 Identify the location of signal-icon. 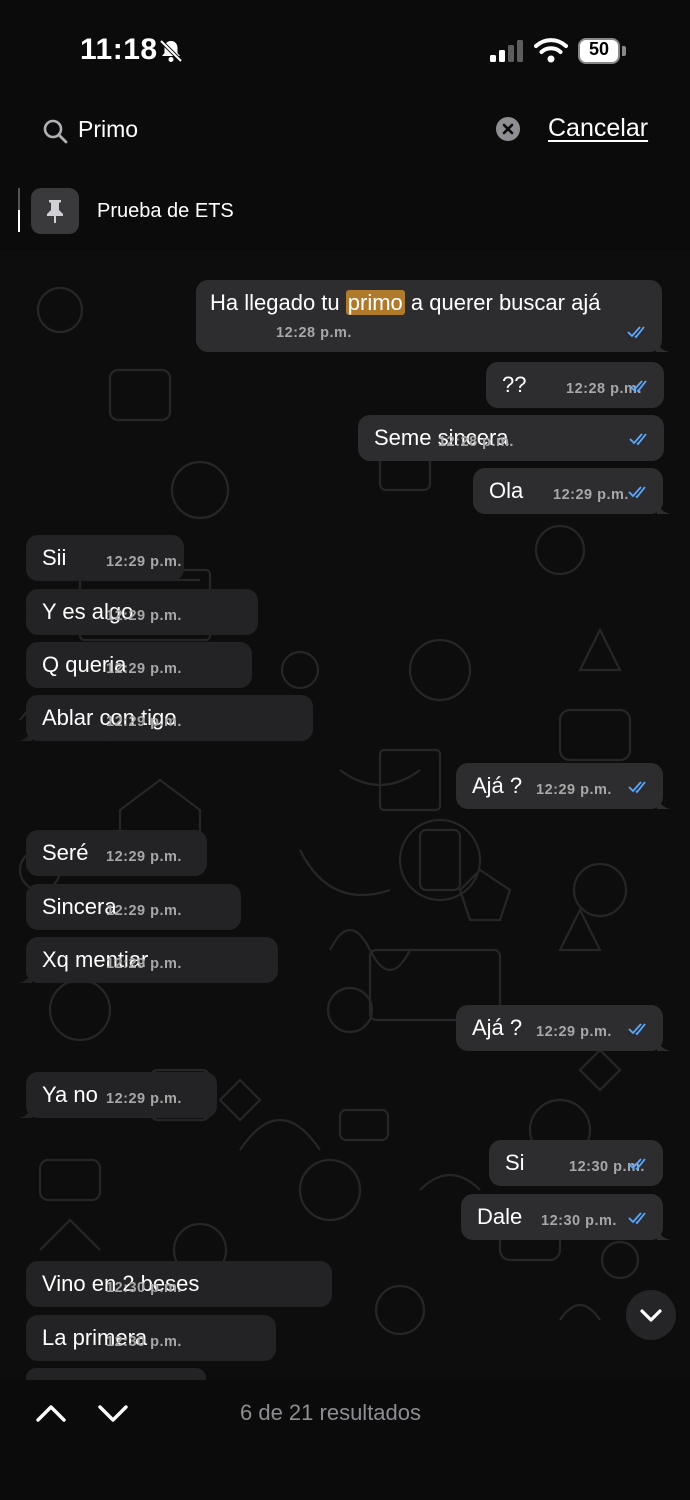
(506, 51).